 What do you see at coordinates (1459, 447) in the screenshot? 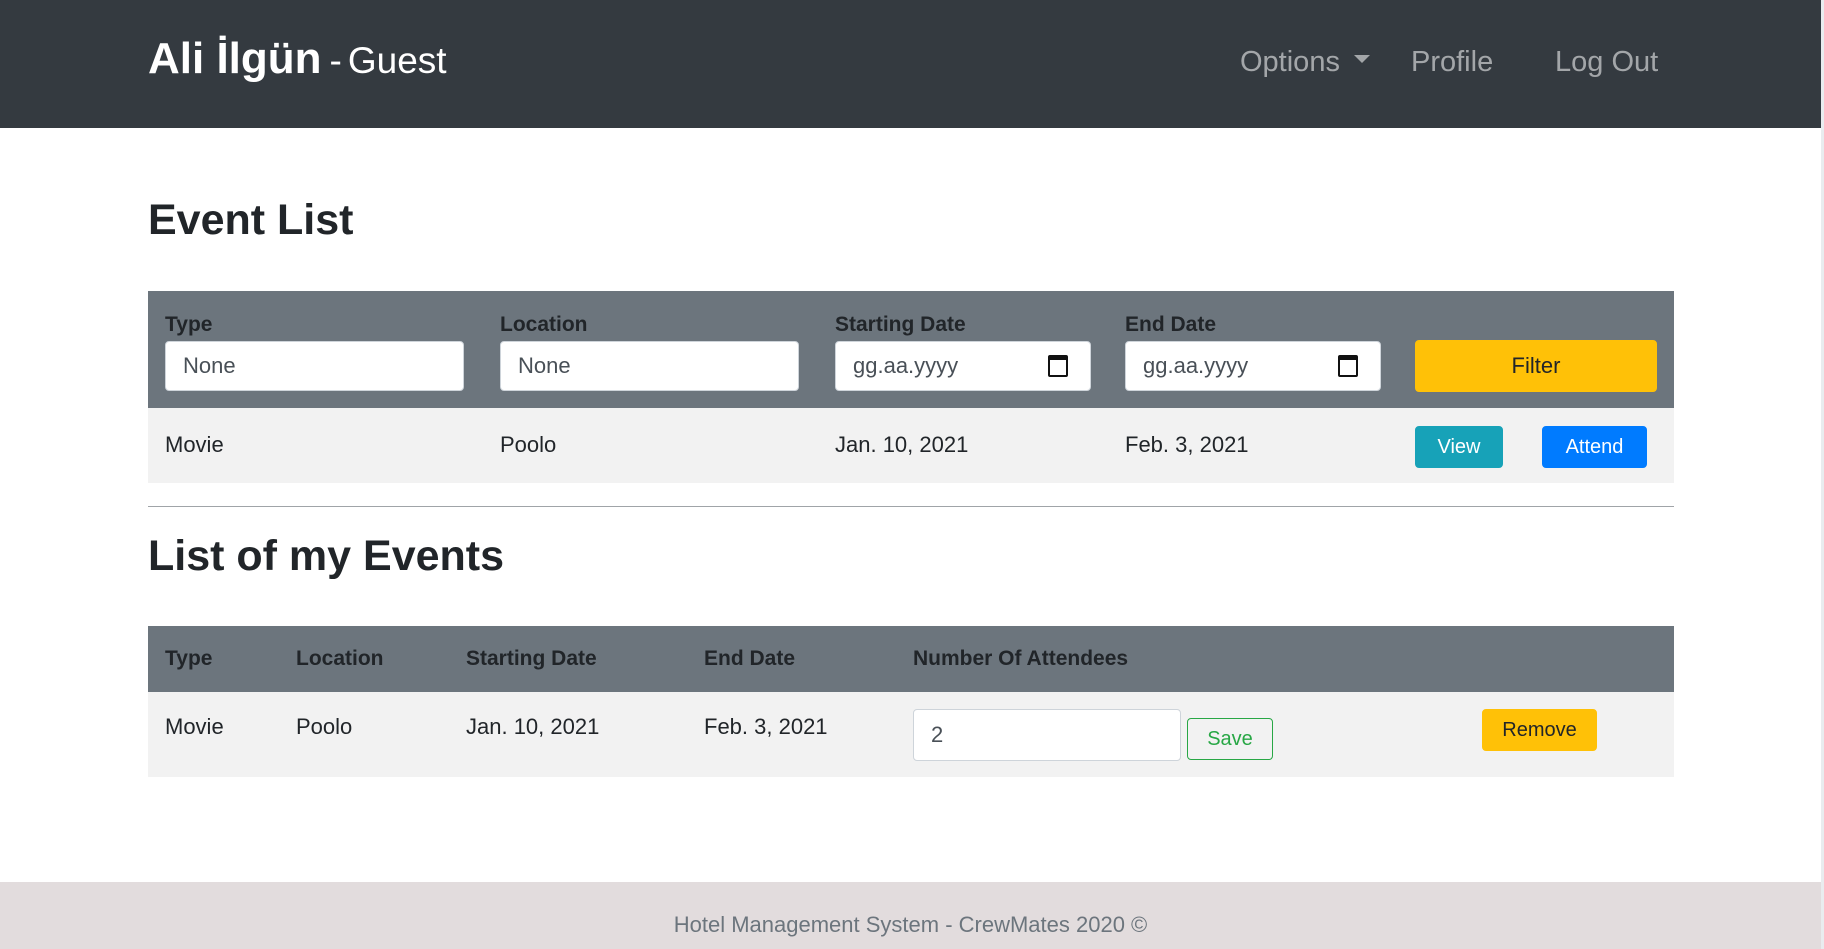
I see `view-button: View` at bounding box center [1459, 447].